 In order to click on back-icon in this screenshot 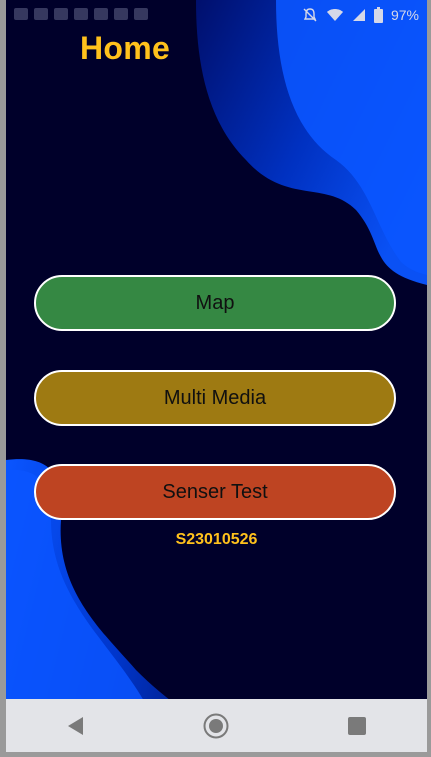, I will do `click(76, 725)`.